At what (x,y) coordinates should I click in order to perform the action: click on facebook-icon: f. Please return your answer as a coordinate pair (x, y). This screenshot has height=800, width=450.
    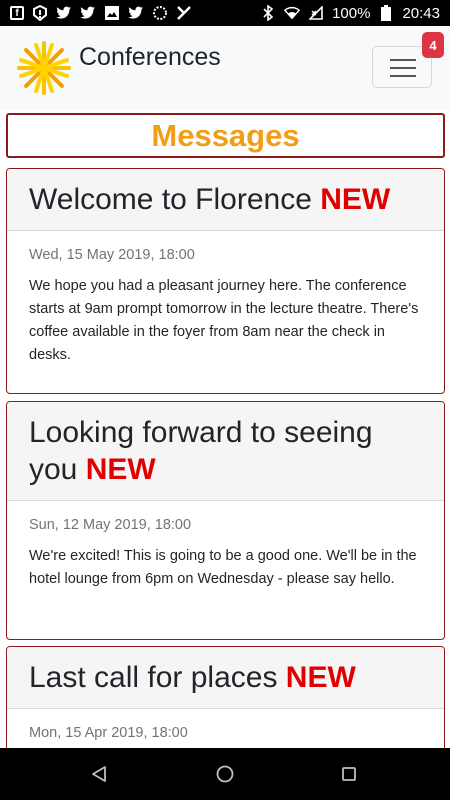
    Looking at the image, I should click on (17, 13).